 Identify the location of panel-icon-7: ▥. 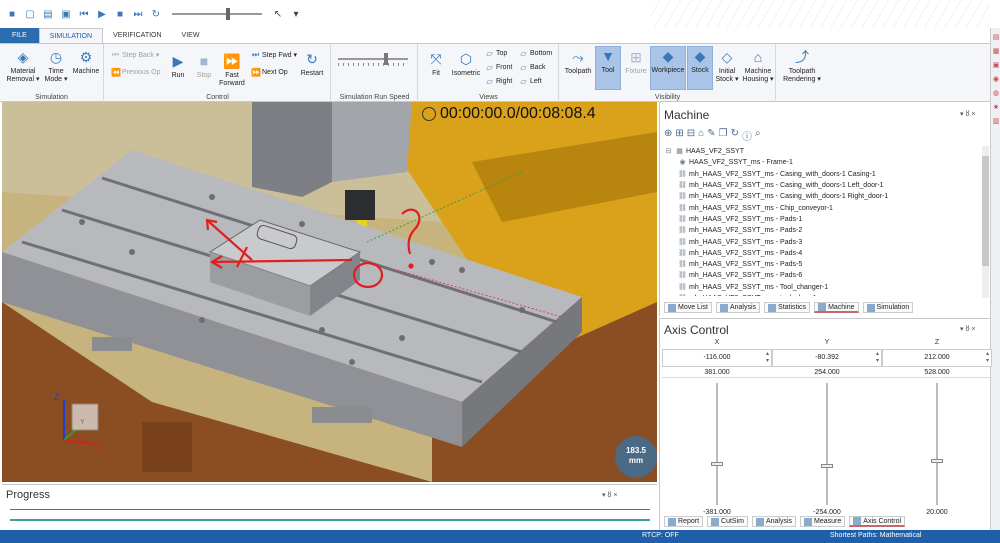
(996, 122).